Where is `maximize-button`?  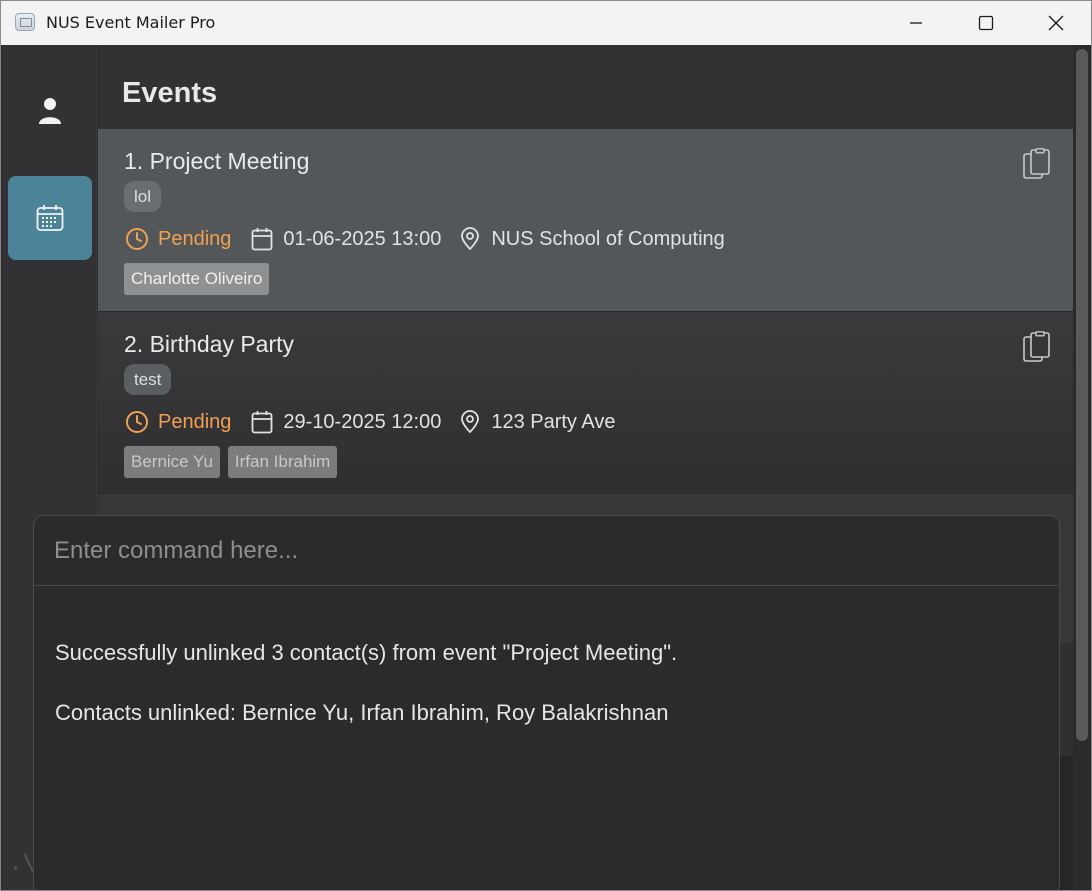 maximize-button is located at coordinates (986, 23).